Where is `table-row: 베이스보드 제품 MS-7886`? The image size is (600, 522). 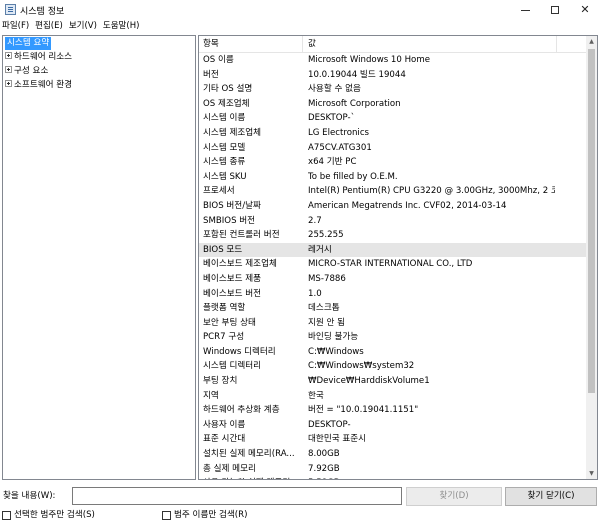 table-row: 베이스보드 제품 MS-7886 is located at coordinates (393, 279).